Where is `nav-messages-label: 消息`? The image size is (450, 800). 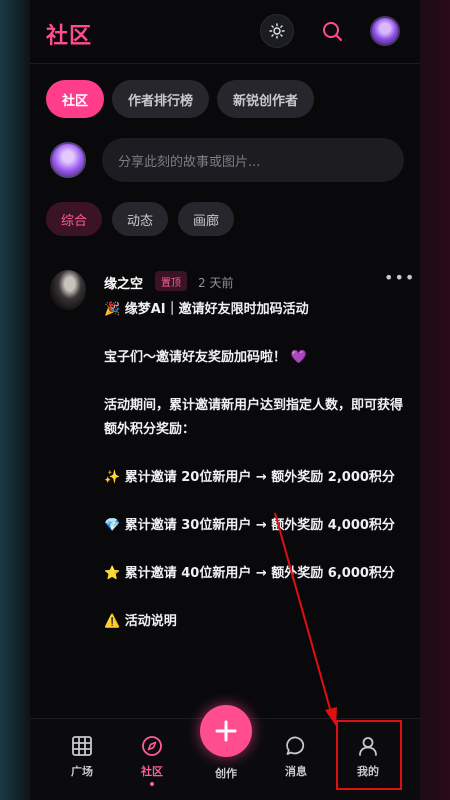
nav-messages-label: 消息 is located at coordinates (296, 771).